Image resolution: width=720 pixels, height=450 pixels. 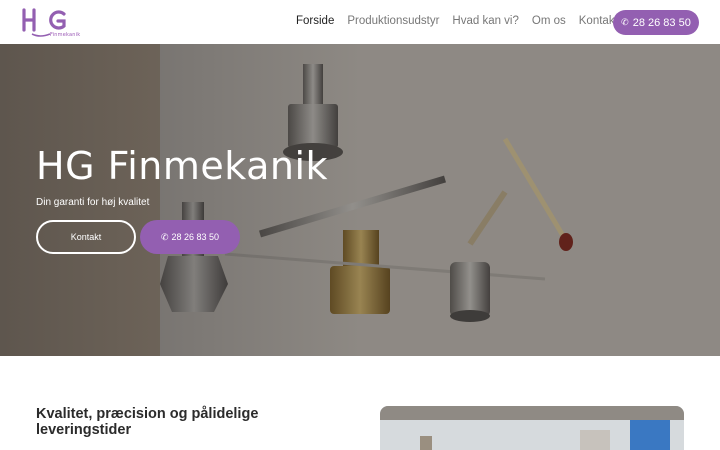 I want to click on nav-item-forside: Forside, so click(x=315, y=21).